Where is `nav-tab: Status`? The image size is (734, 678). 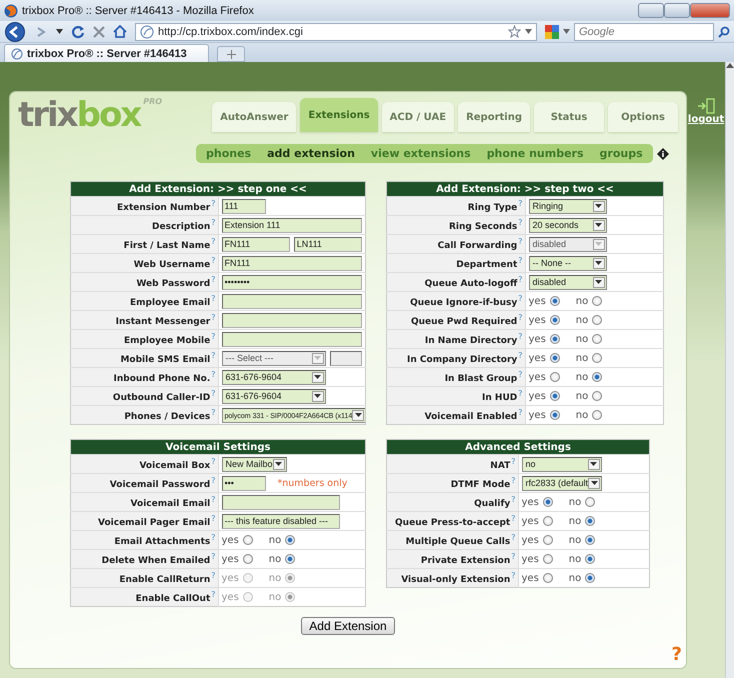 nav-tab: Status is located at coordinates (569, 117).